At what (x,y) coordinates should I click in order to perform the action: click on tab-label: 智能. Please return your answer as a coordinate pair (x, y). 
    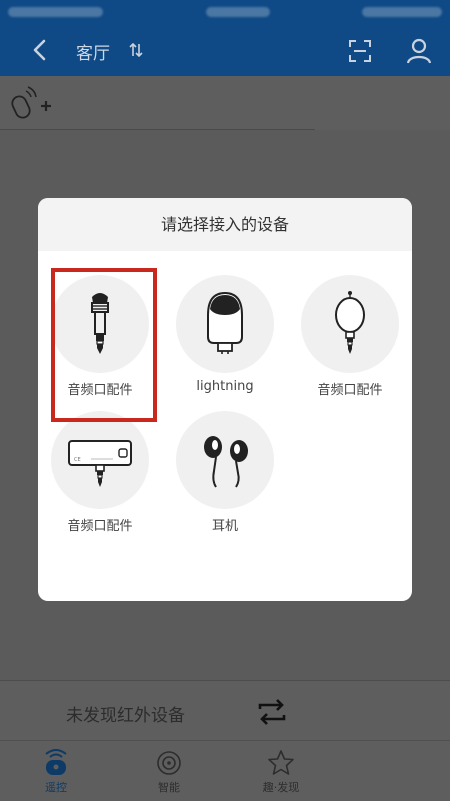
    Looking at the image, I should click on (169, 787).